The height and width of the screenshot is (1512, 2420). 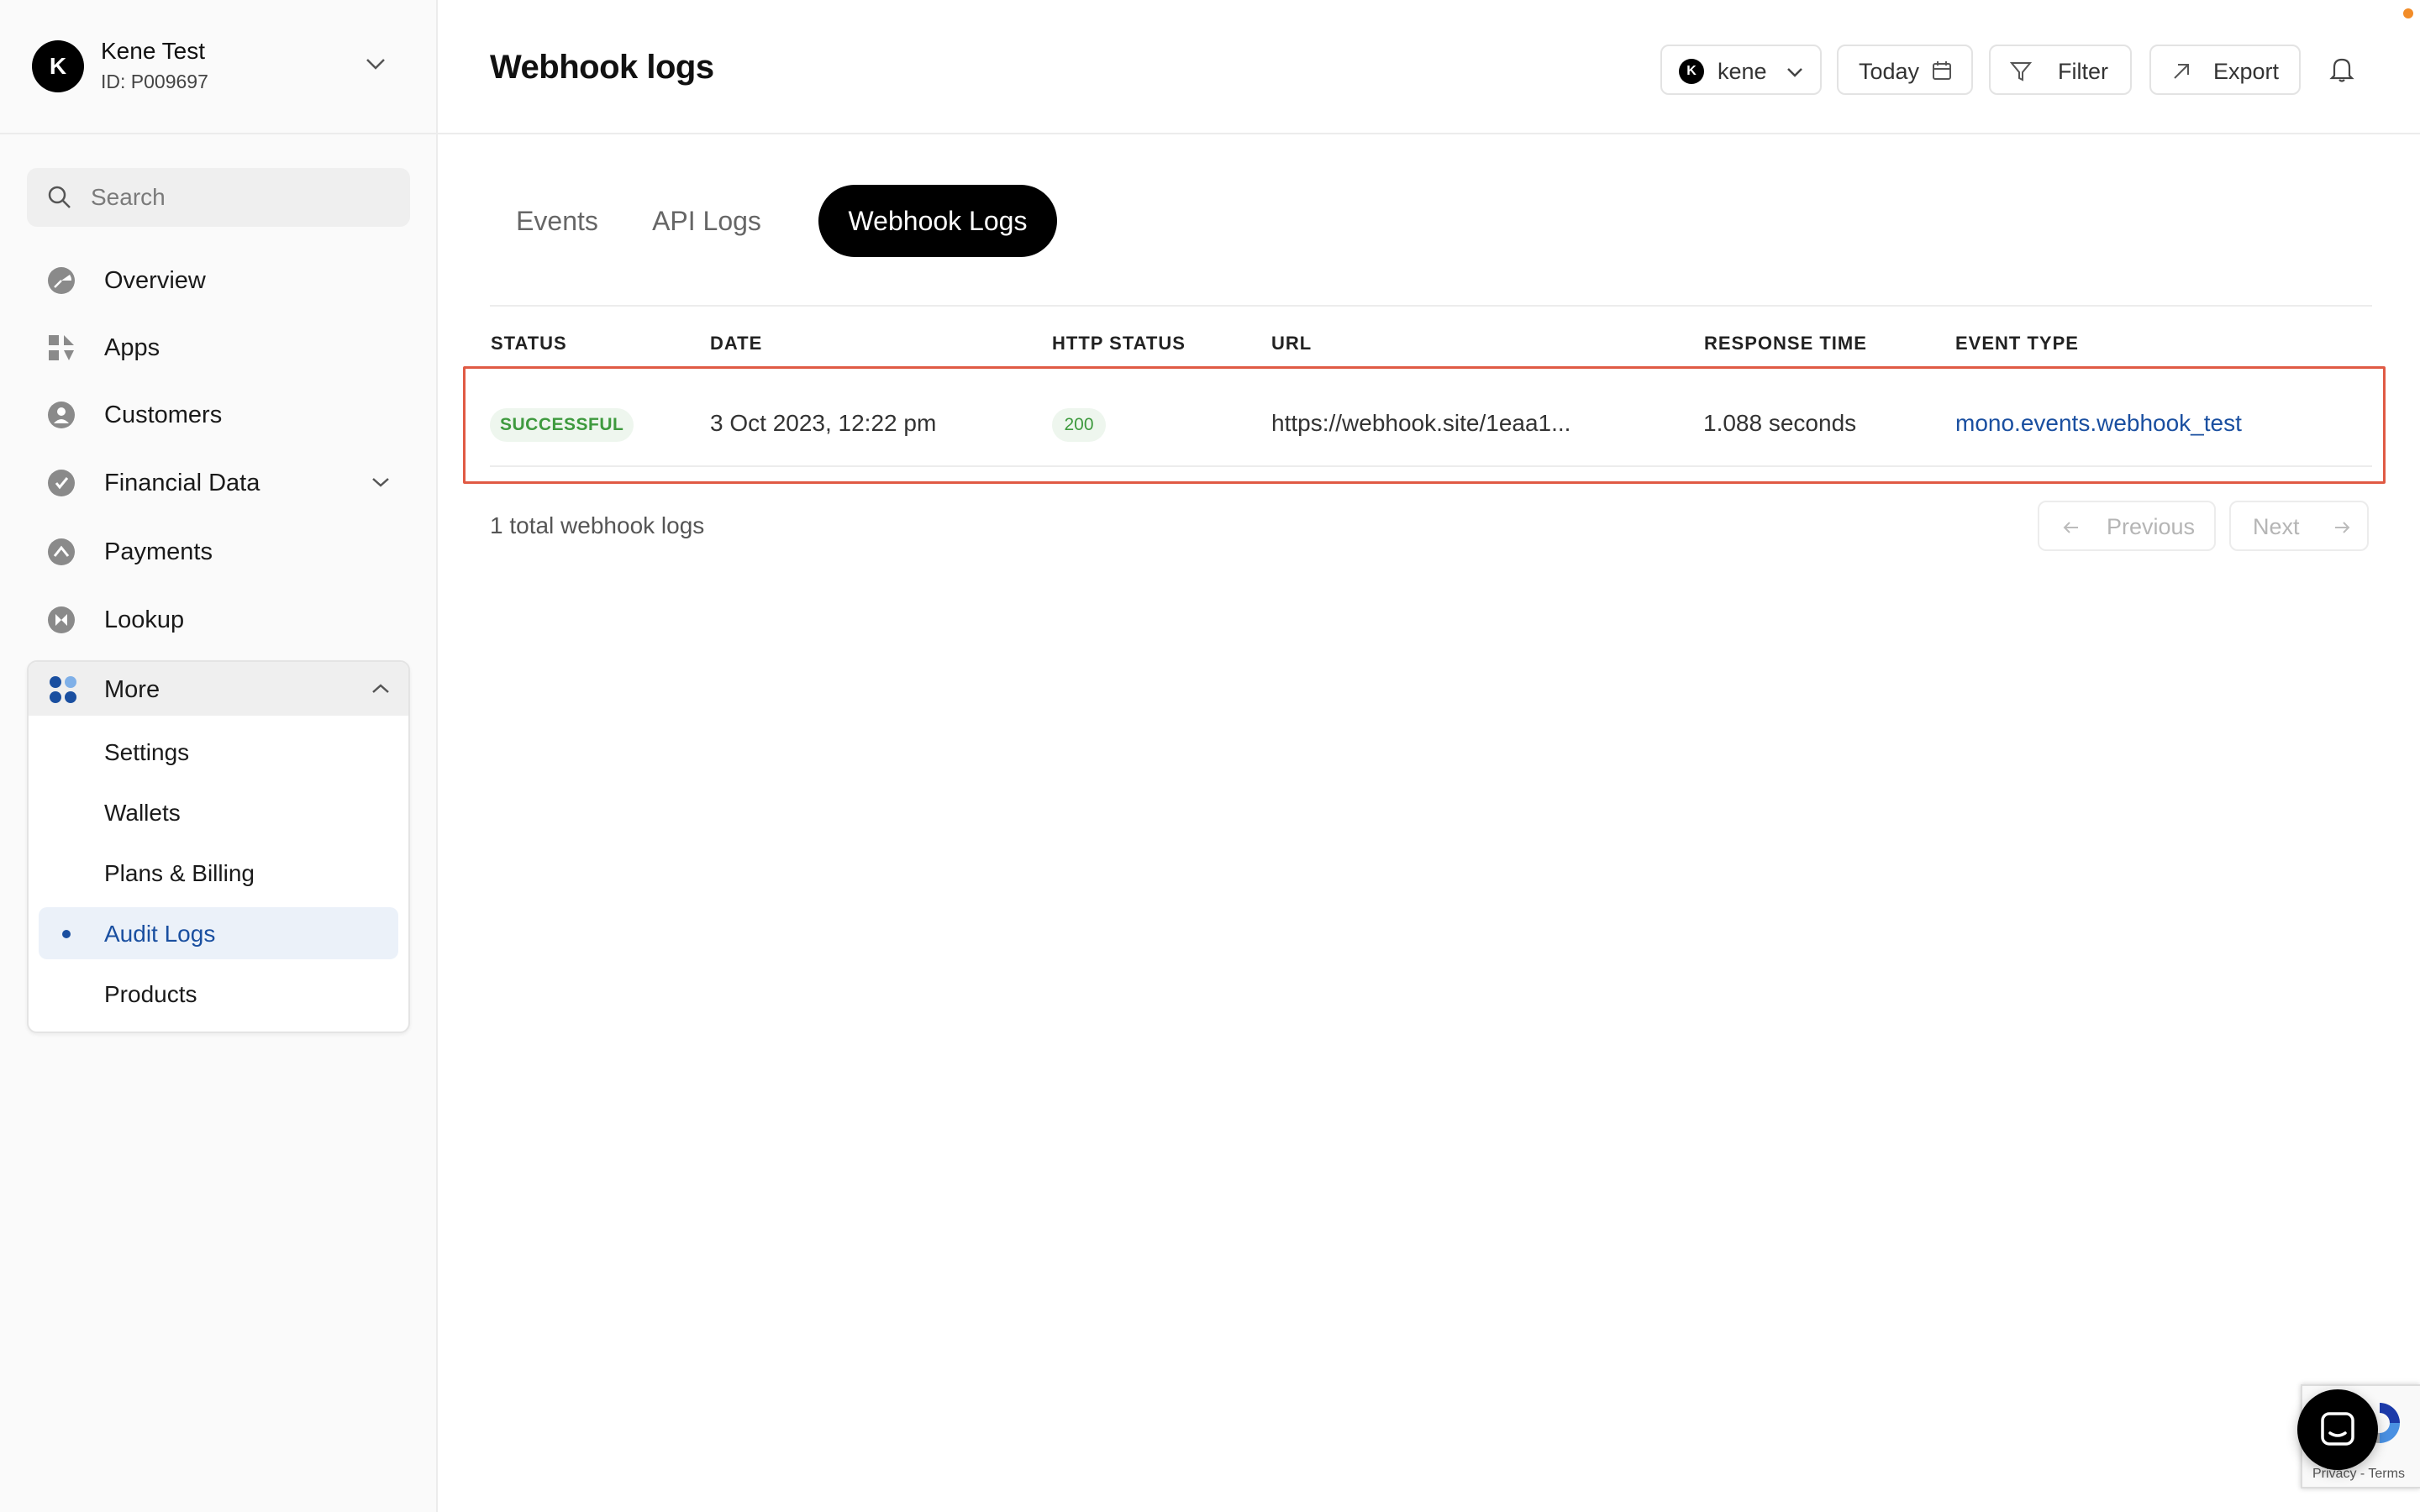 I want to click on next-label: Next, so click(x=2276, y=526).